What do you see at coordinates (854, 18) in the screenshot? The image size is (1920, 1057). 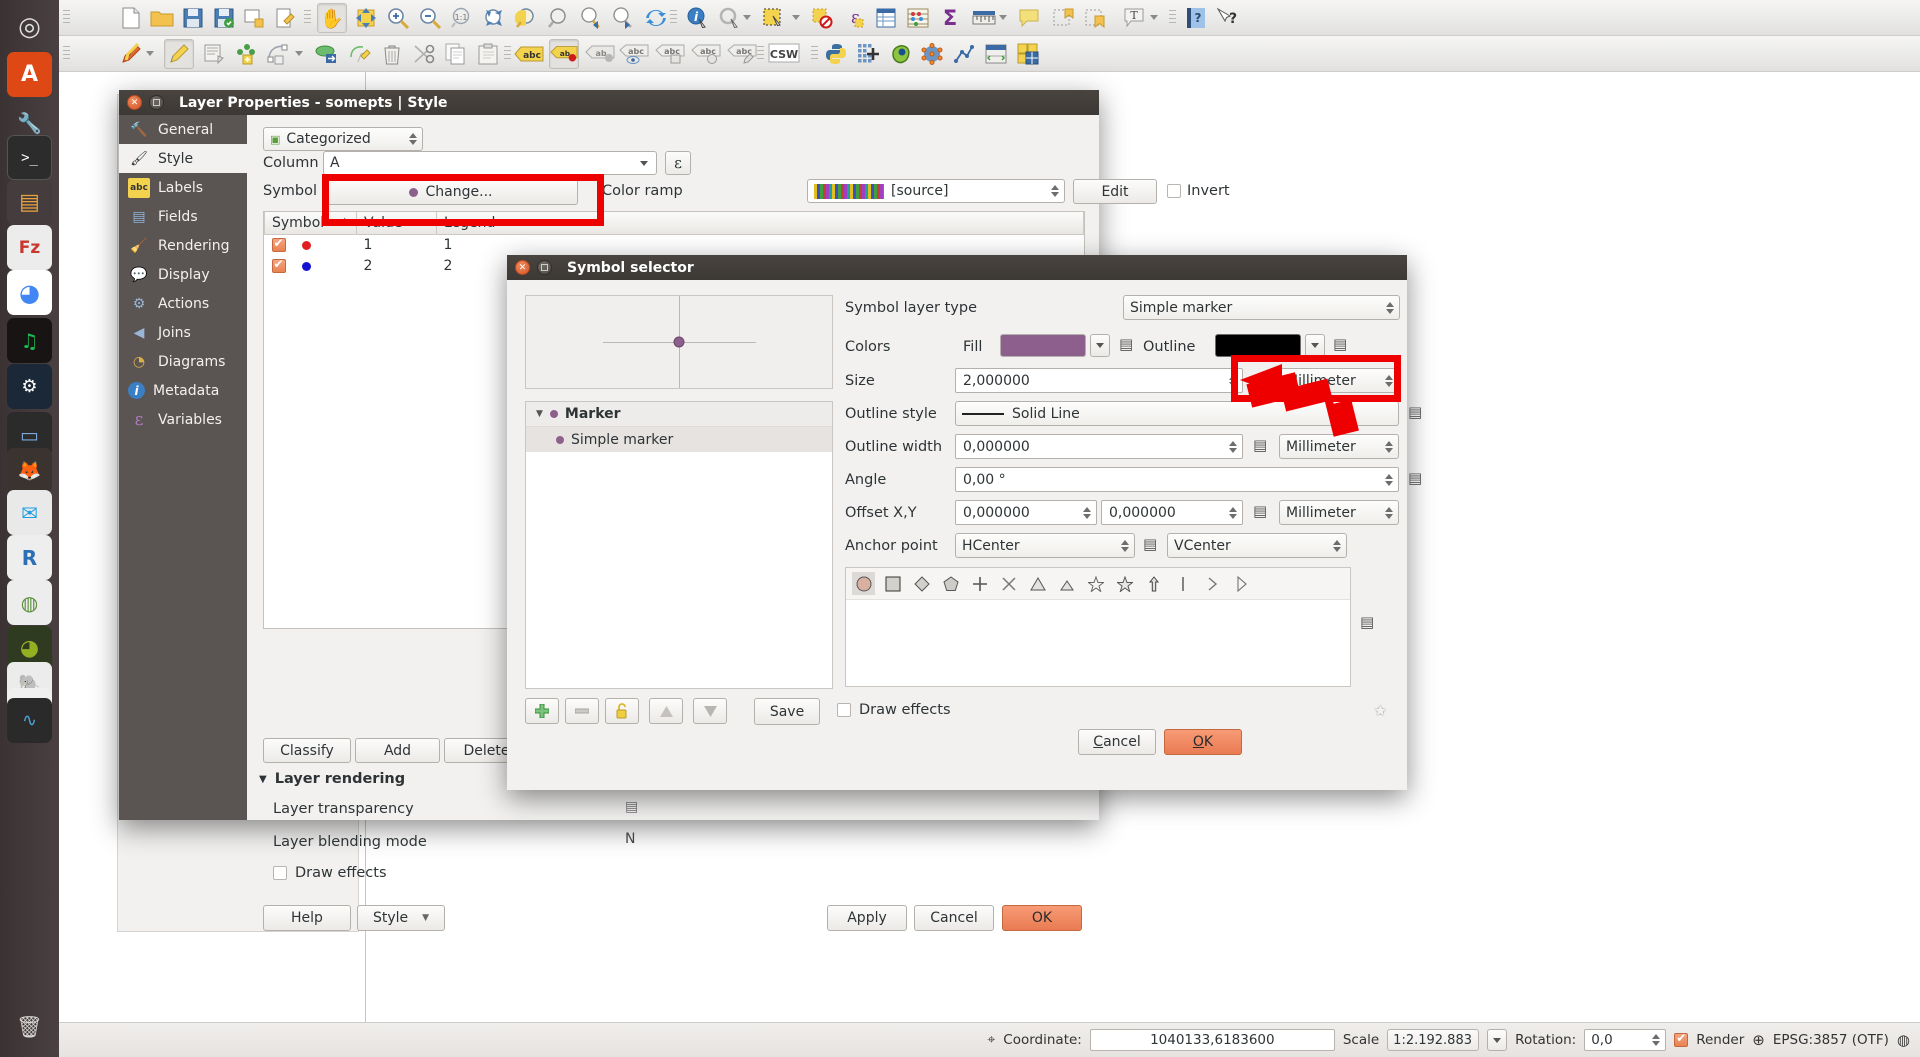 I see `select-by-expression-icon: ε` at bounding box center [854, 18].